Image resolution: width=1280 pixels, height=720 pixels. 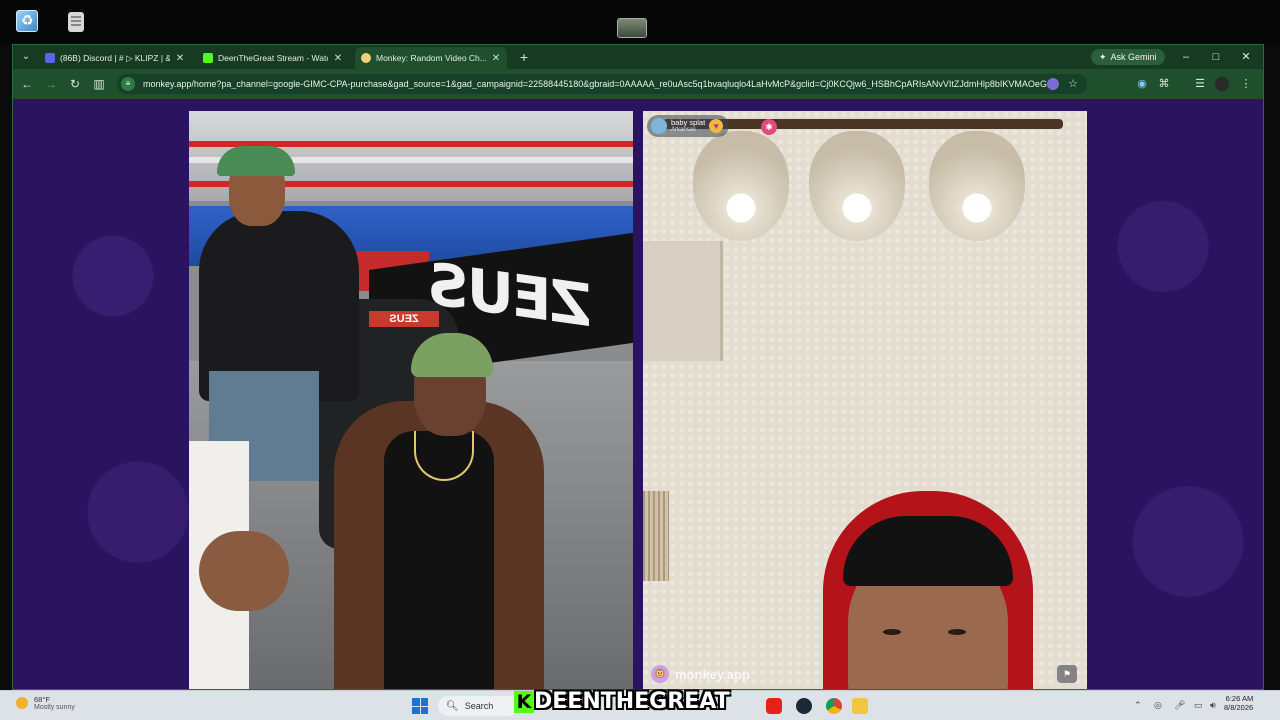 What do you see at coordinates (1179, 705) in the screenshot?
I see `mic-tray-icon: 🎤︎` at bounding box center [1179, 705].